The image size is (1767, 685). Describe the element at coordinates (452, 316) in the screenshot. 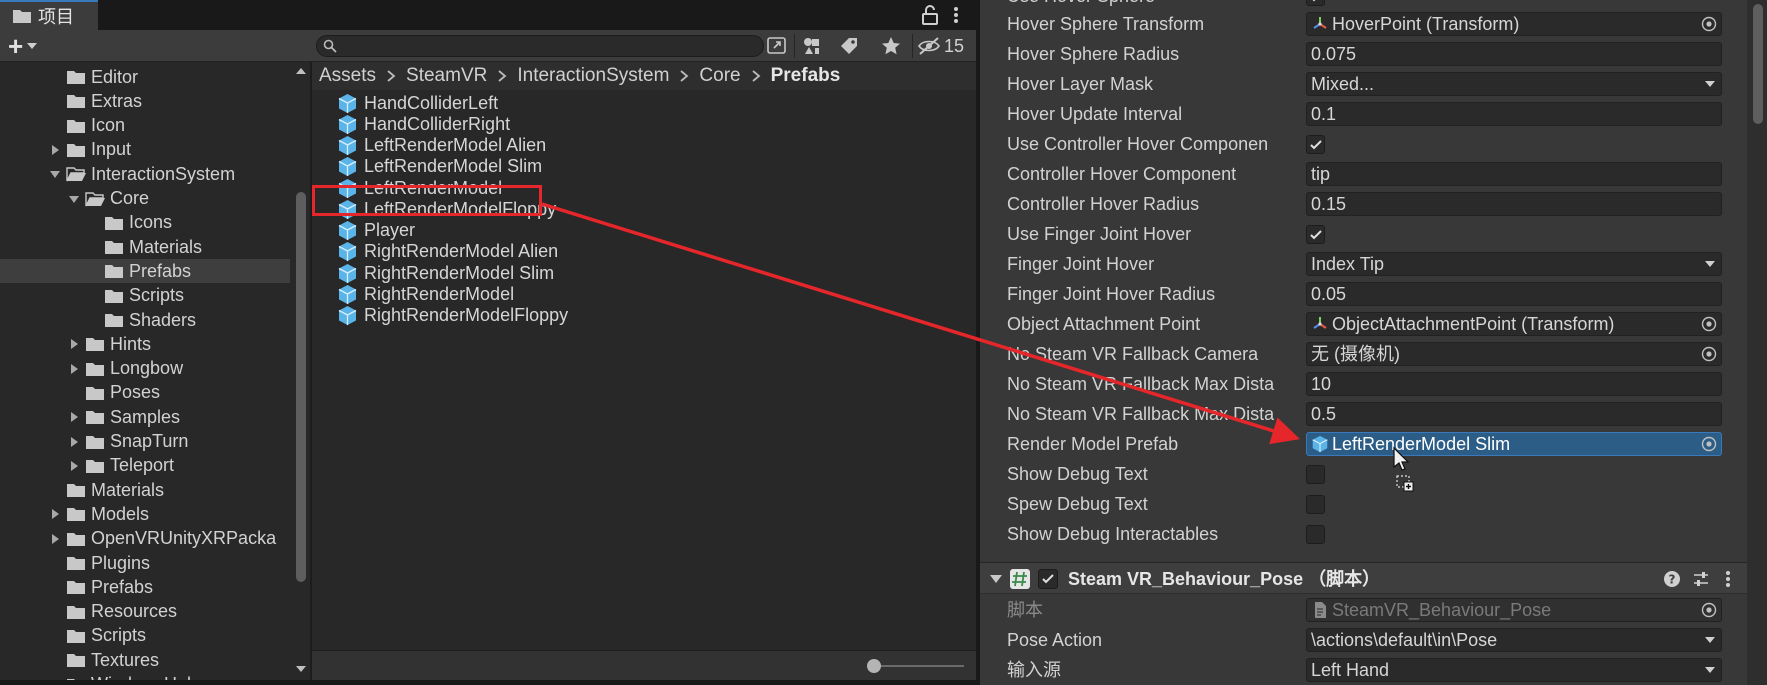

I see `asset-item: RightRenderModelFloppy` at that location.